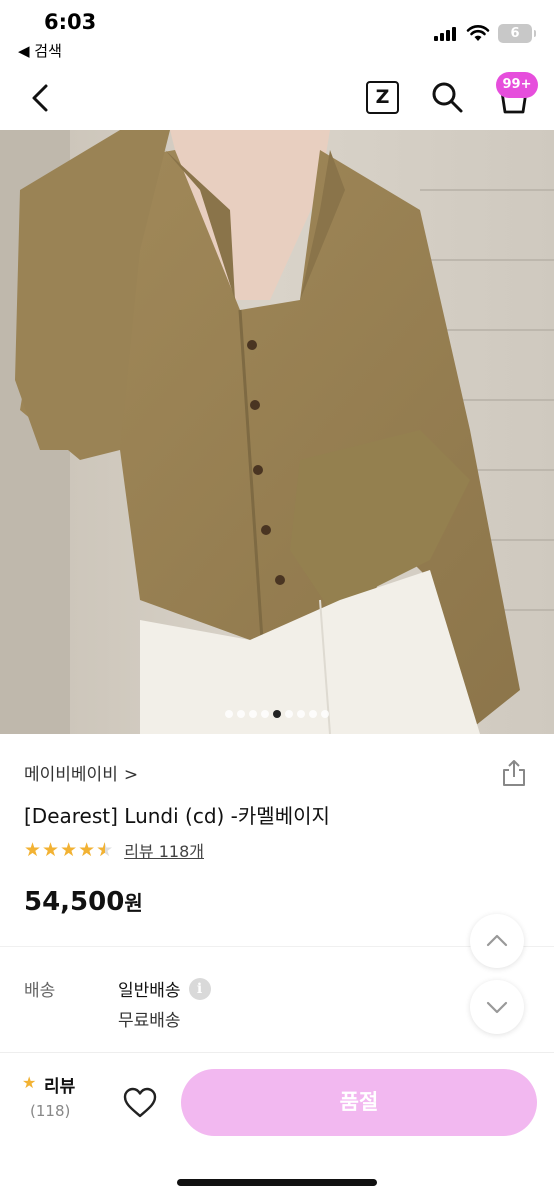 Image resolution: width=554 pixels, height=1200 pixels. Describe the element at coordinates (177, 816) in the screenshot. I see `product-title: [Dearest] Lundi (cd) -카멜베이지` at that location.